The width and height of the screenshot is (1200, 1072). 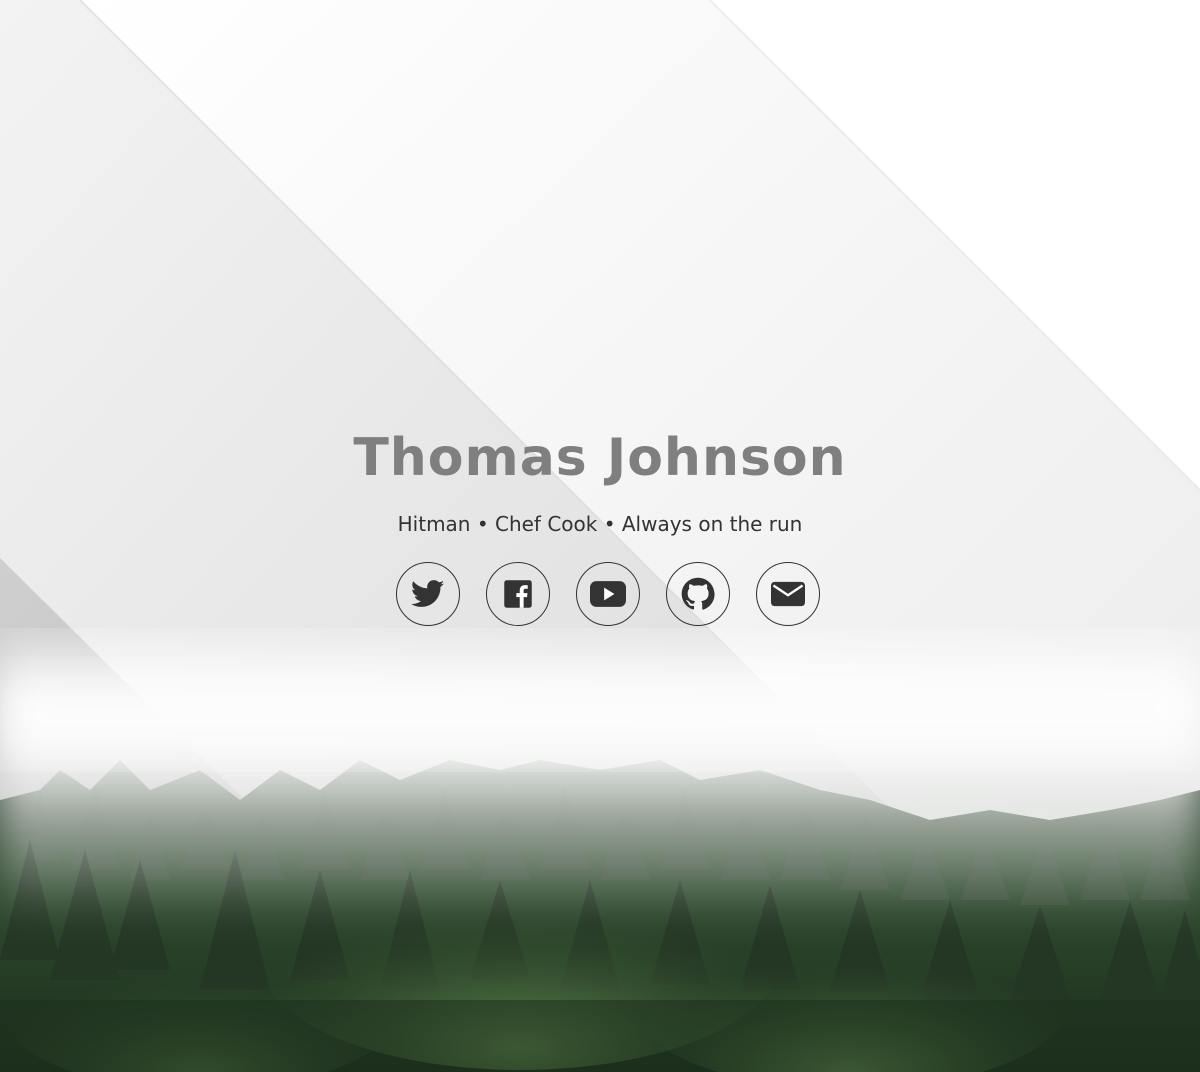 I want to click on youtube-button, so click(x=608, y=594).